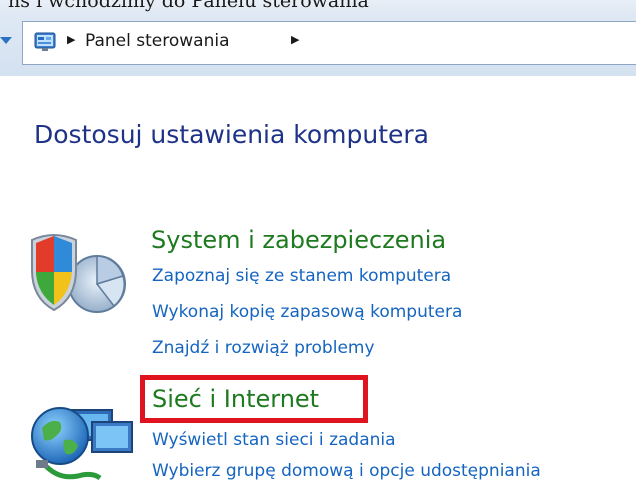 The image size is (636, 488). I want to click on link-network-status-tasks: Wyświetl stan sieci i zadania, so click(274, 440).